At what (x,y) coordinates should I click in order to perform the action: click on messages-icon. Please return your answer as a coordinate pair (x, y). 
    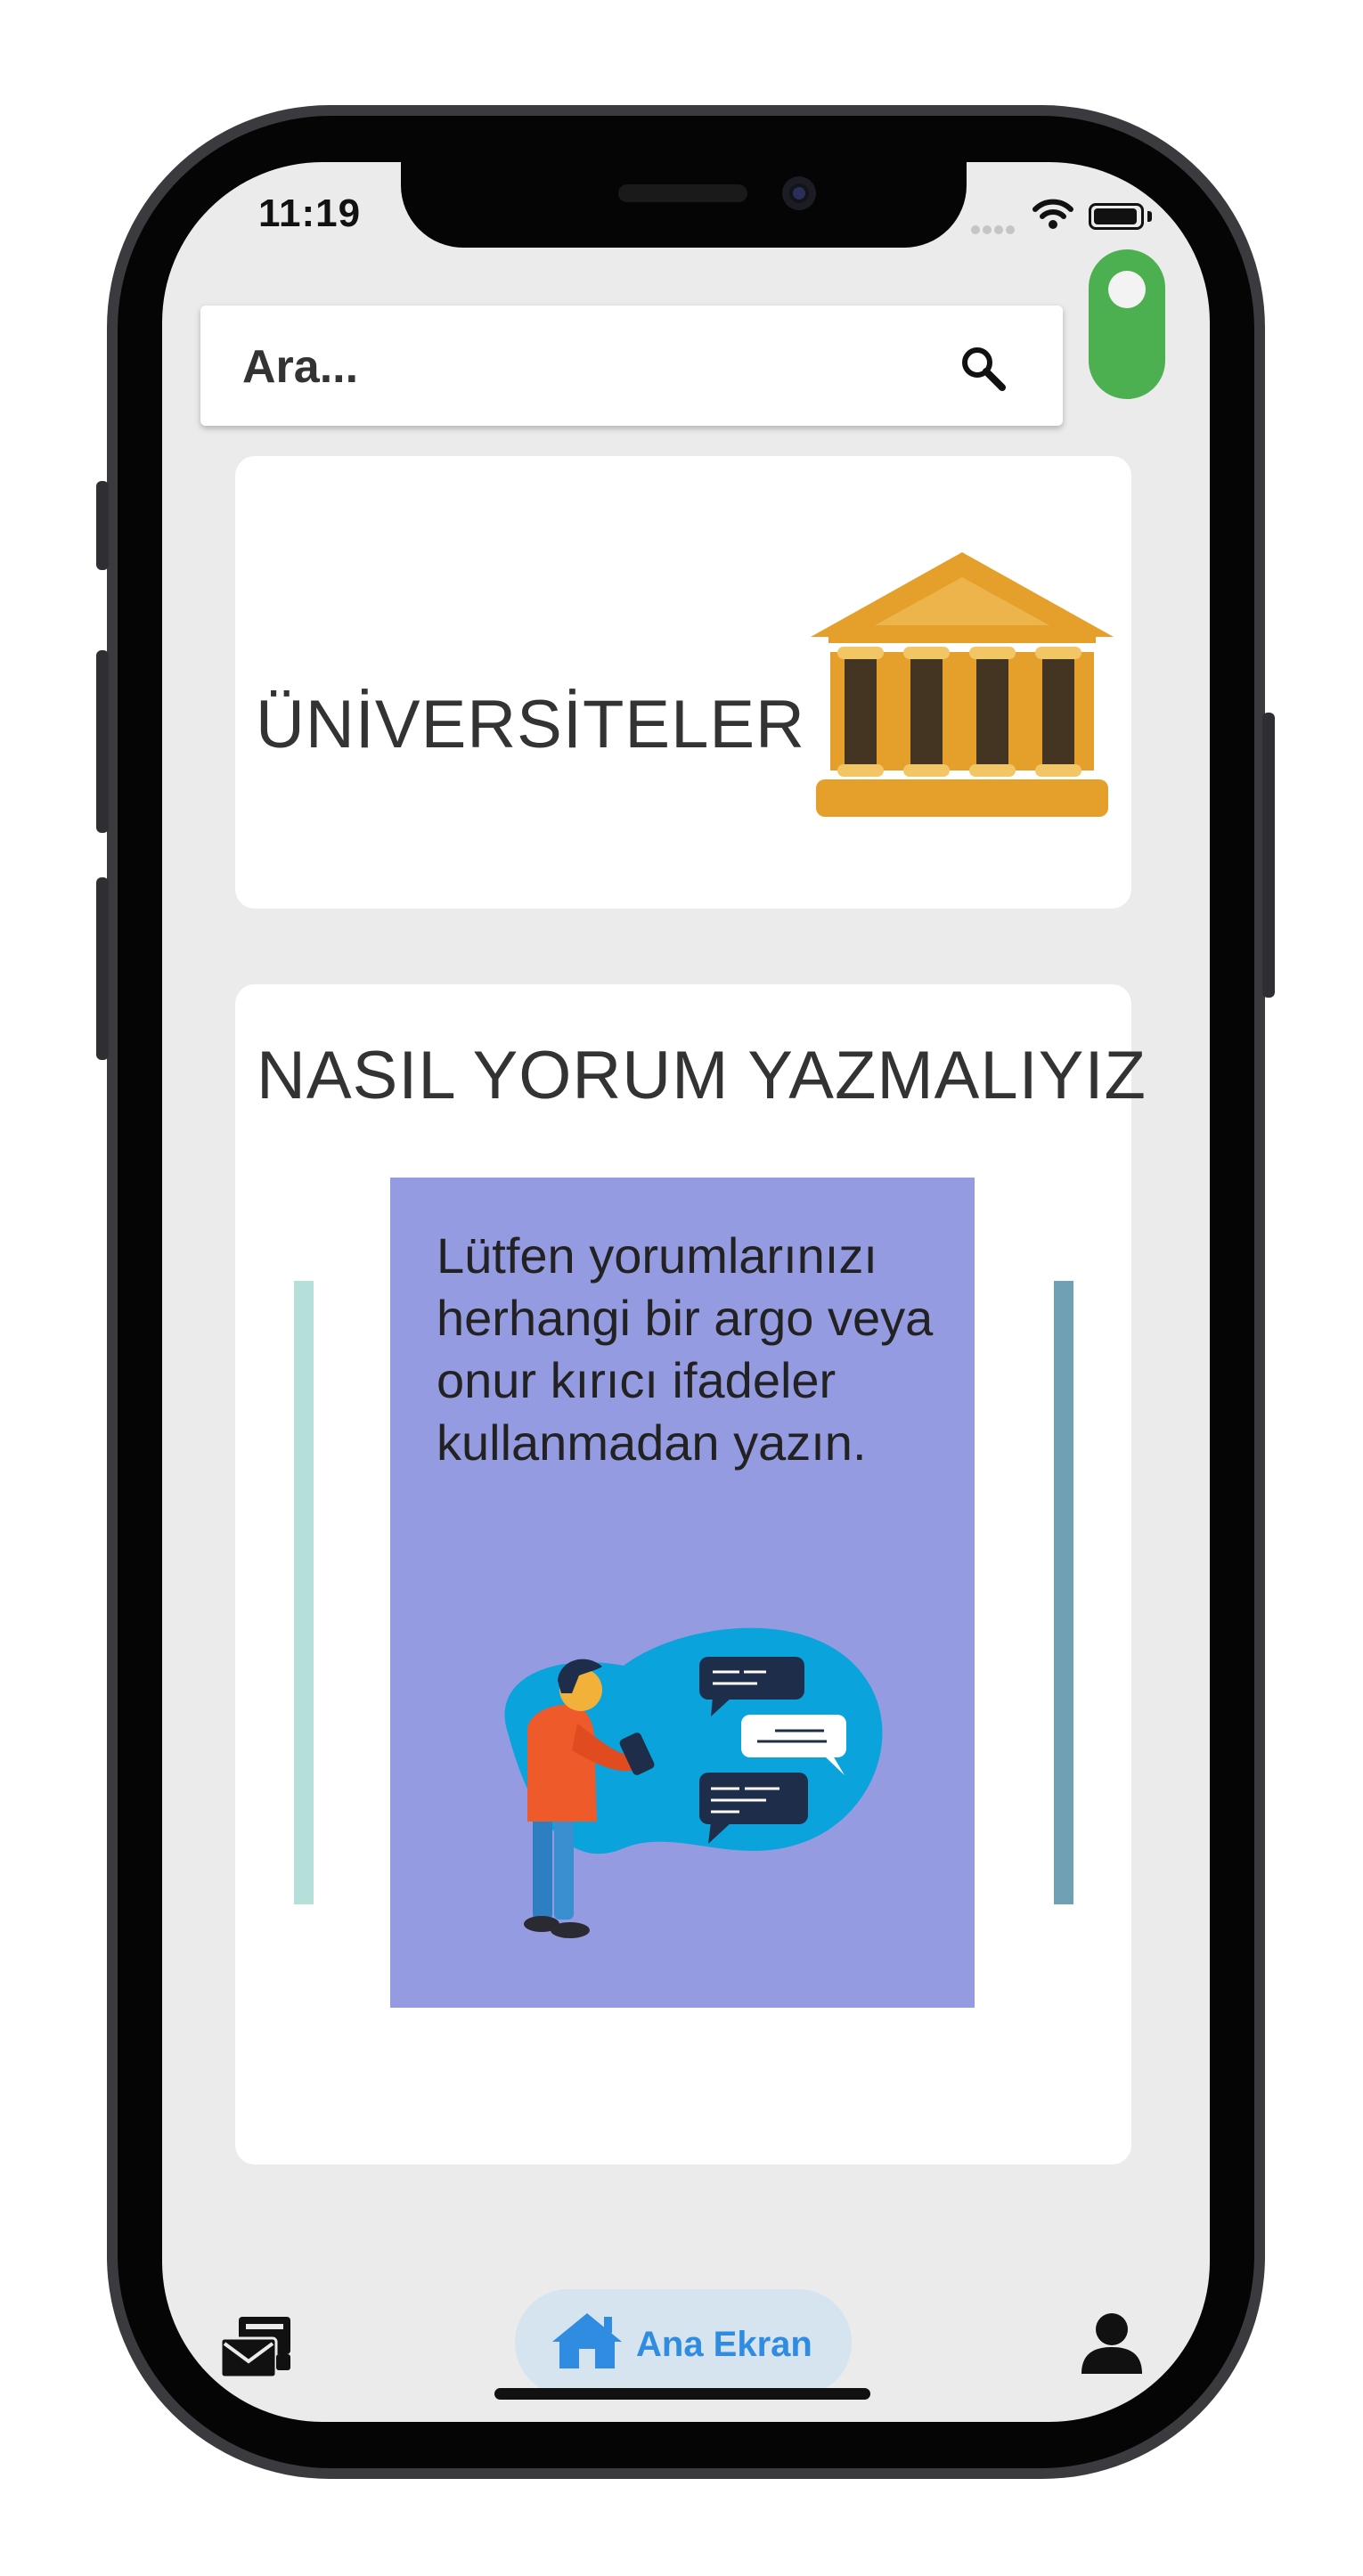
    Looking at the image, I should click on (256, 2349).